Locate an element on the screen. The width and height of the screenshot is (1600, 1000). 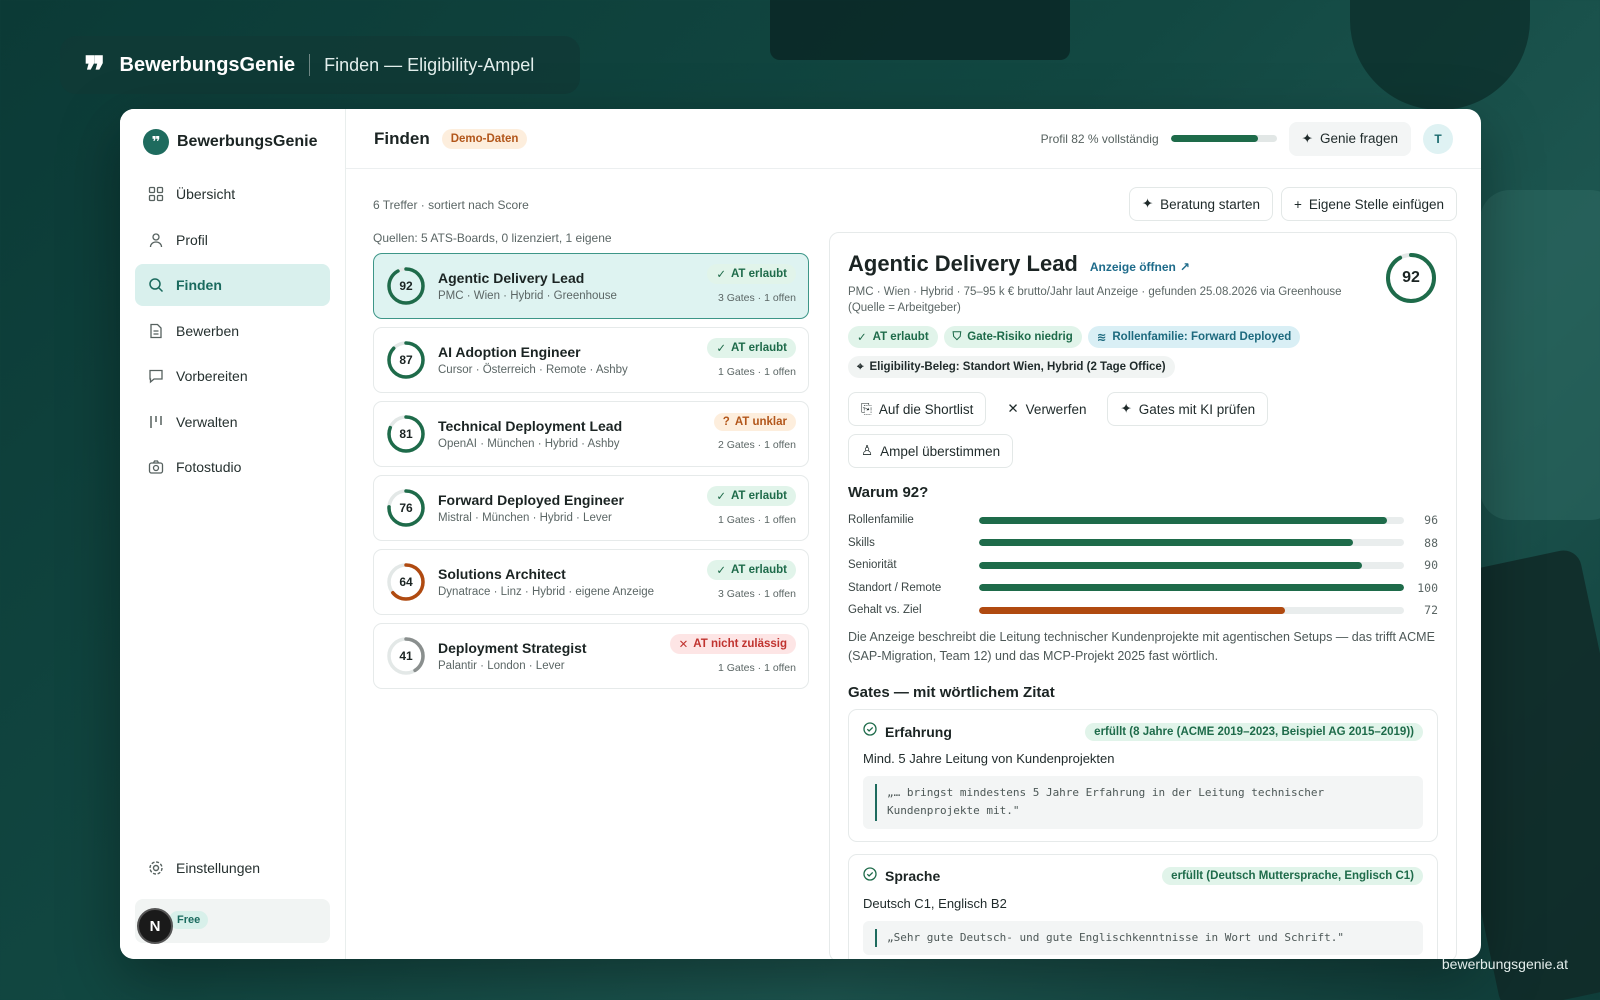
open-posting-link: Anzeige öffnen ↗ is located at coordinates (1140, 267).